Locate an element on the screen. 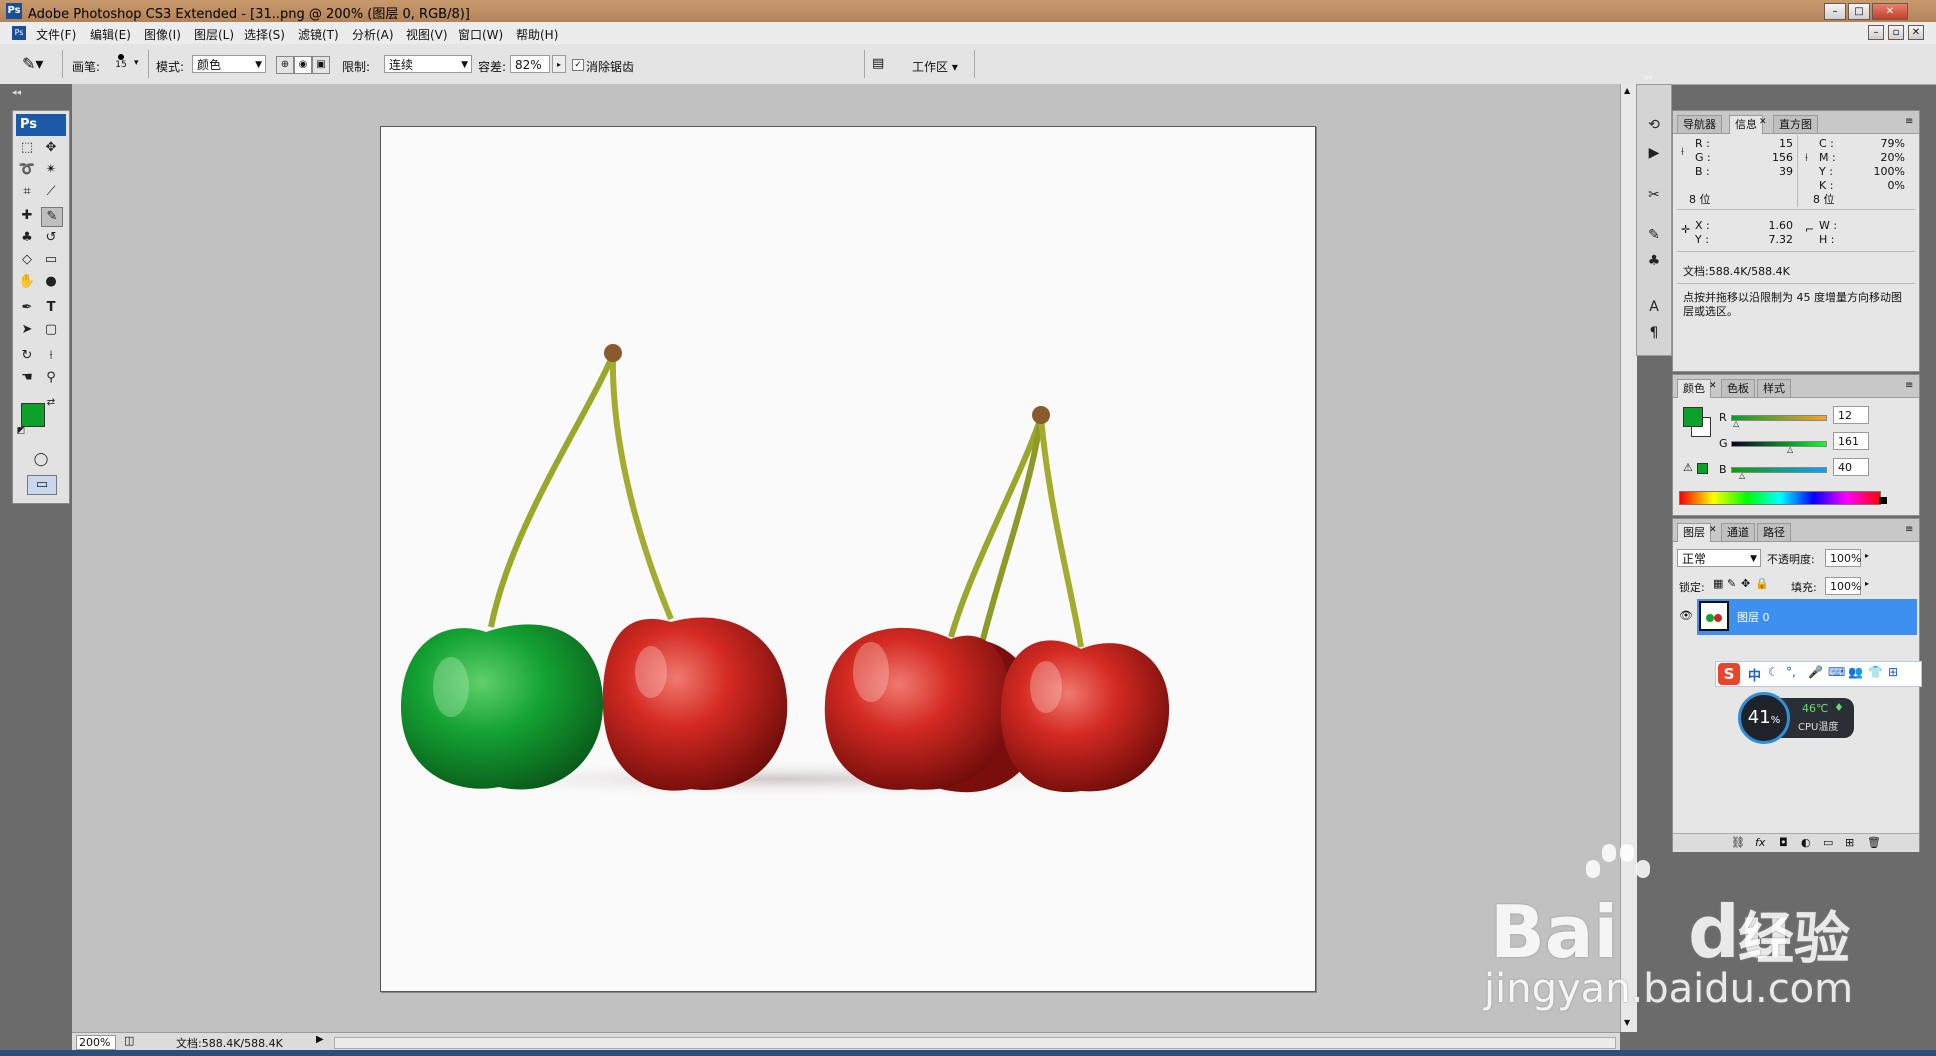 The width and height of the screenshot is (1936, 1056). tab-paths: 路径 is located at coordinates (1774, 532).